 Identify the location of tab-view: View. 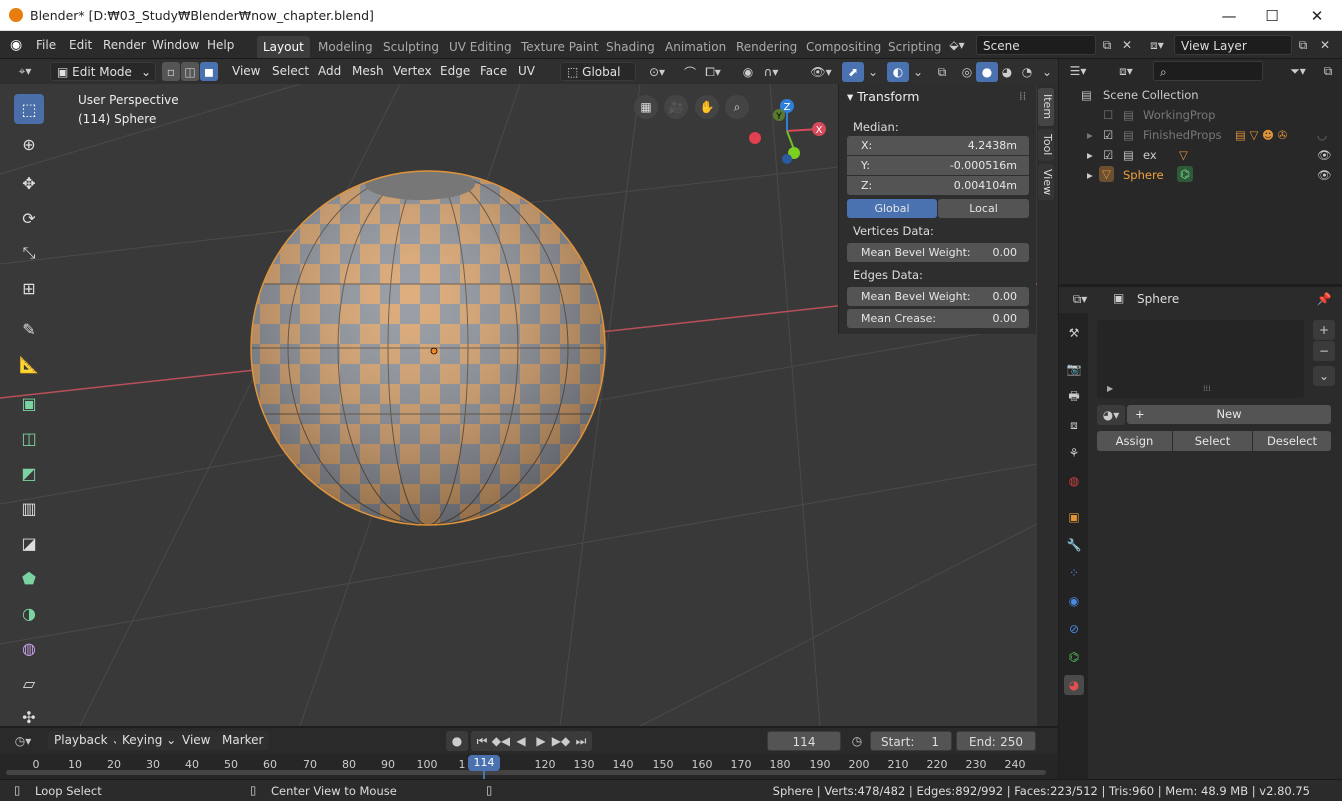
(1046, 182).